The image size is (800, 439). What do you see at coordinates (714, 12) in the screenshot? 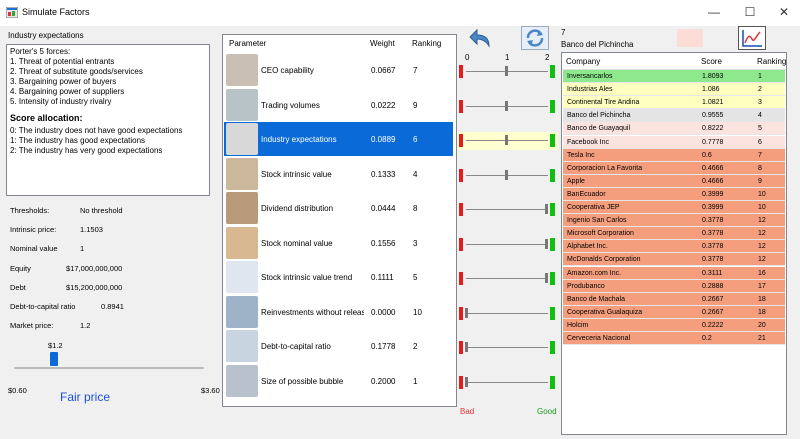
I see `minimize-button: —` at bounding box center [714, 12].